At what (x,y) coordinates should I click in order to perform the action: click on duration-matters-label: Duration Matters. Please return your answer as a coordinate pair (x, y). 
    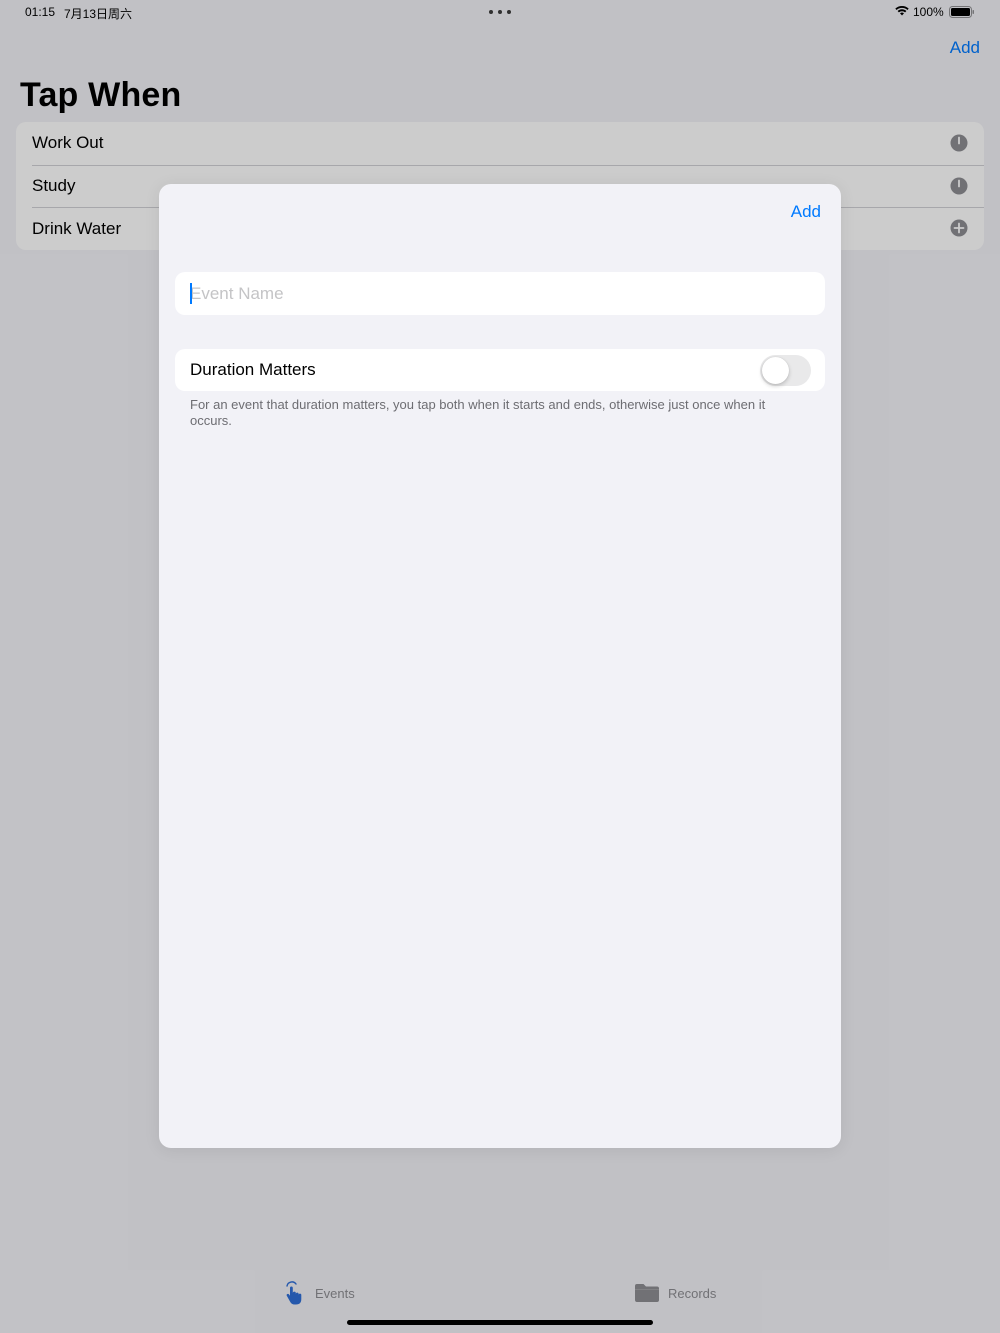
    Looking at the image, I should click on (253, 369).